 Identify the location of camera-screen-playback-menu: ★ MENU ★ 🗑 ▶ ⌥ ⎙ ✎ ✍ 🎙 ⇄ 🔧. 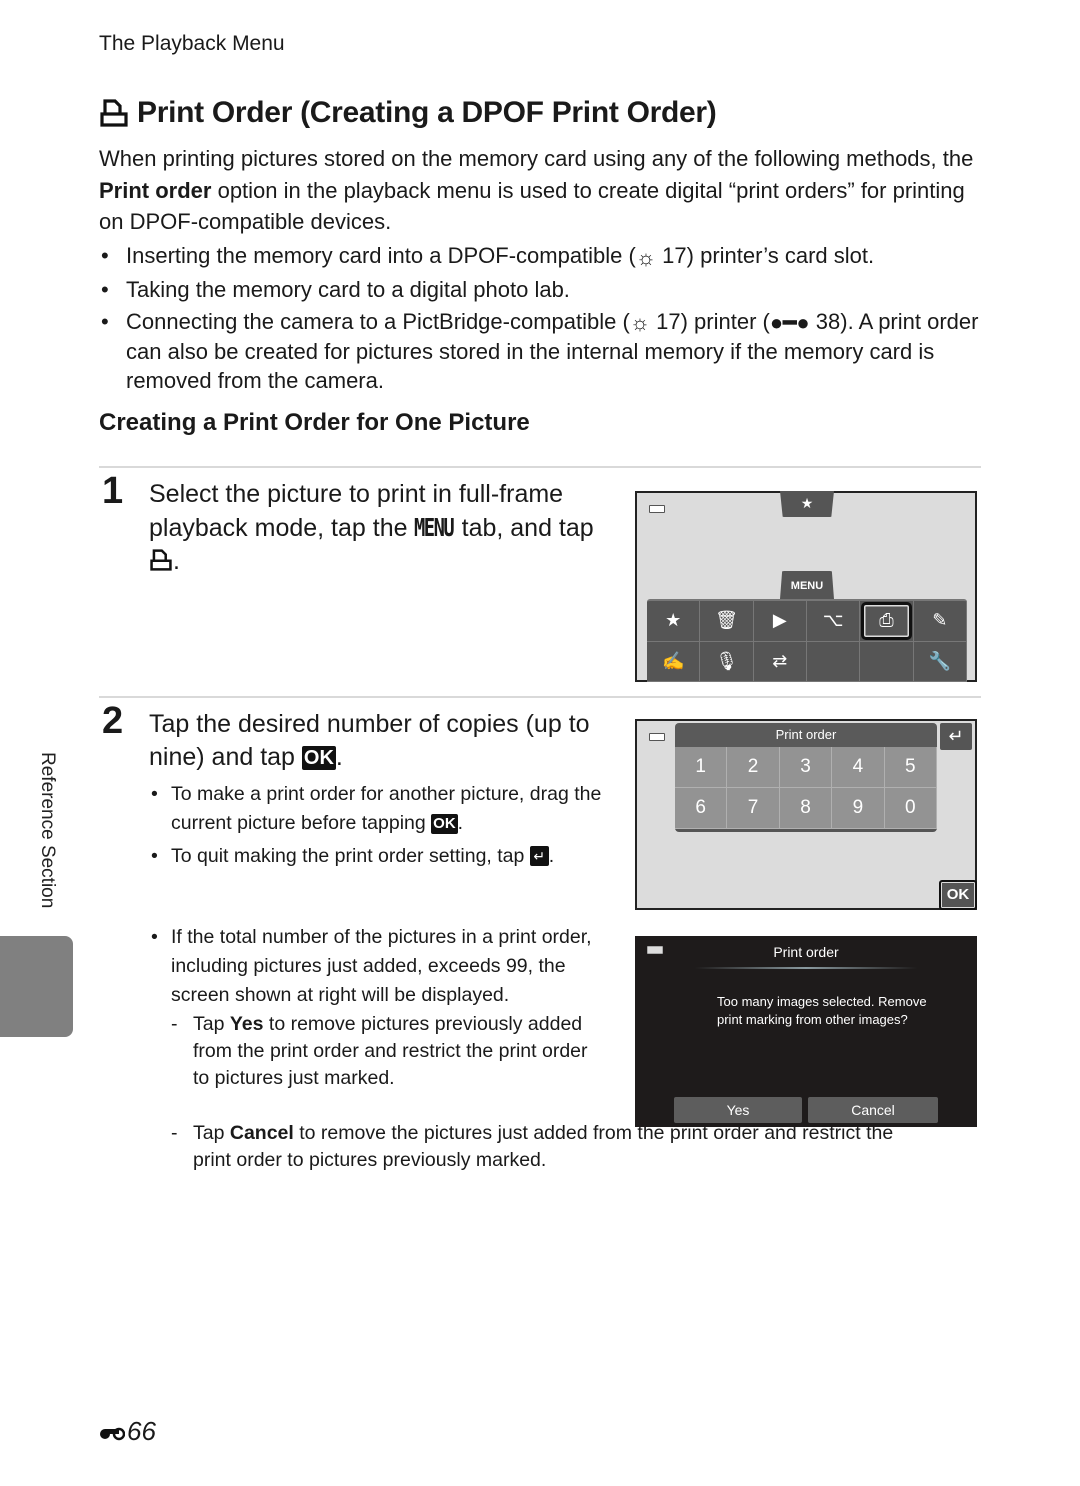
(806, 586).